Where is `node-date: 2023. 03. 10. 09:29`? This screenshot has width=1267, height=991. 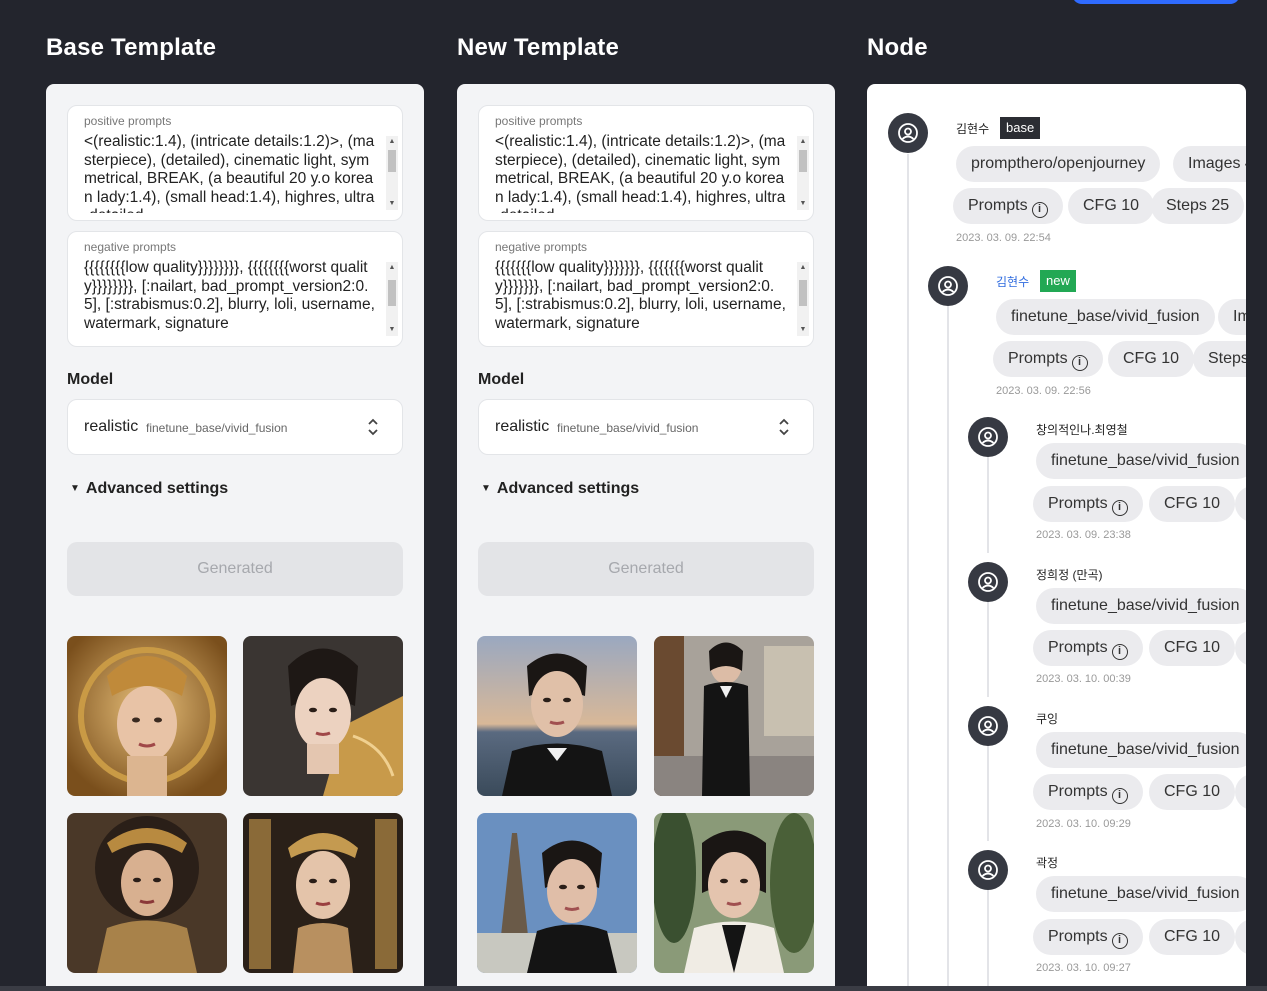
node-date: 2023. 03. 10. 09:29 is located at coordinates (1083, 824).